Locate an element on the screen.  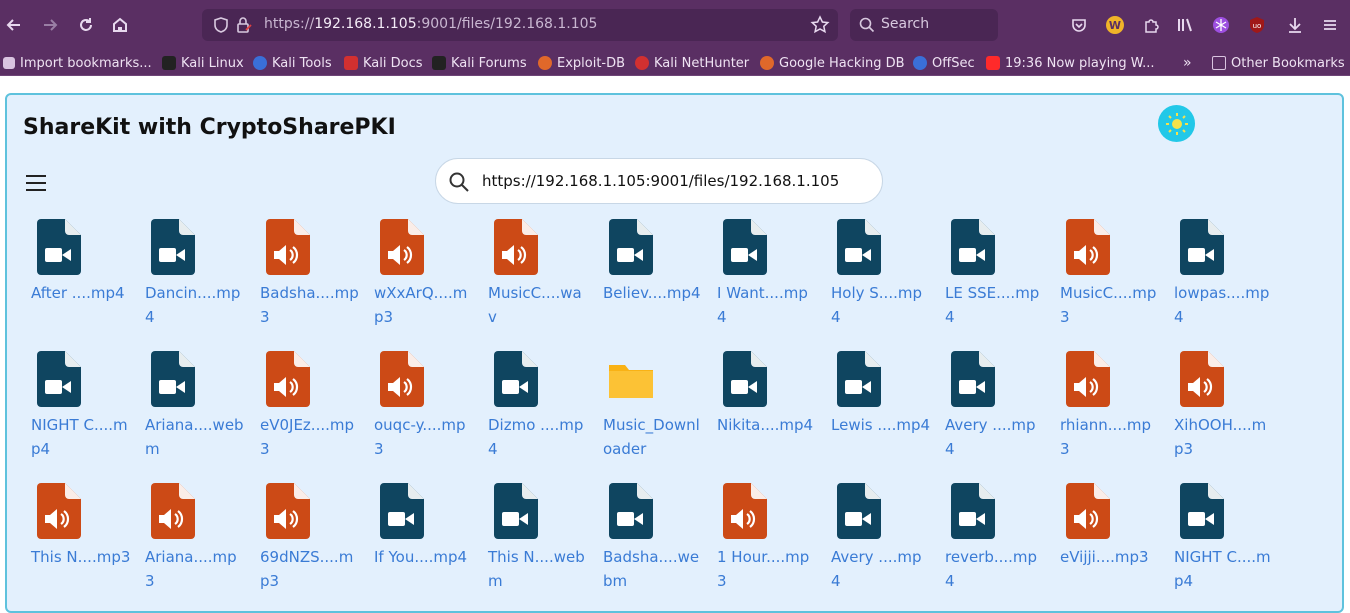
file-name: MusicC....mp3 is located at coordinates (1110, 305).